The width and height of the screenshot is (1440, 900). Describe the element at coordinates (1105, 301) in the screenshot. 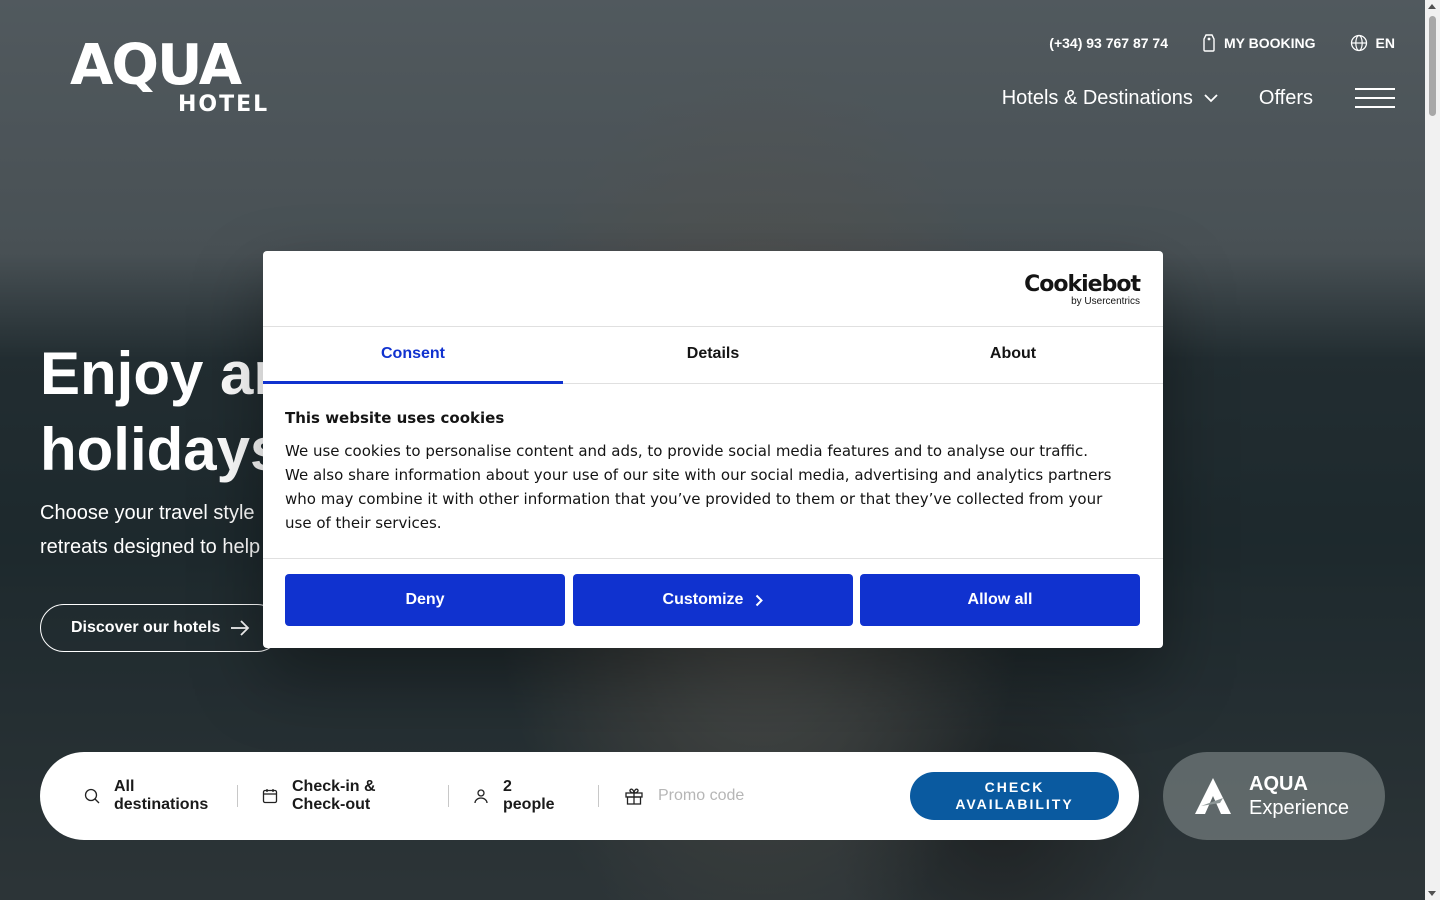

I see `cookiebot-byline: by Usercentrics` at that location.